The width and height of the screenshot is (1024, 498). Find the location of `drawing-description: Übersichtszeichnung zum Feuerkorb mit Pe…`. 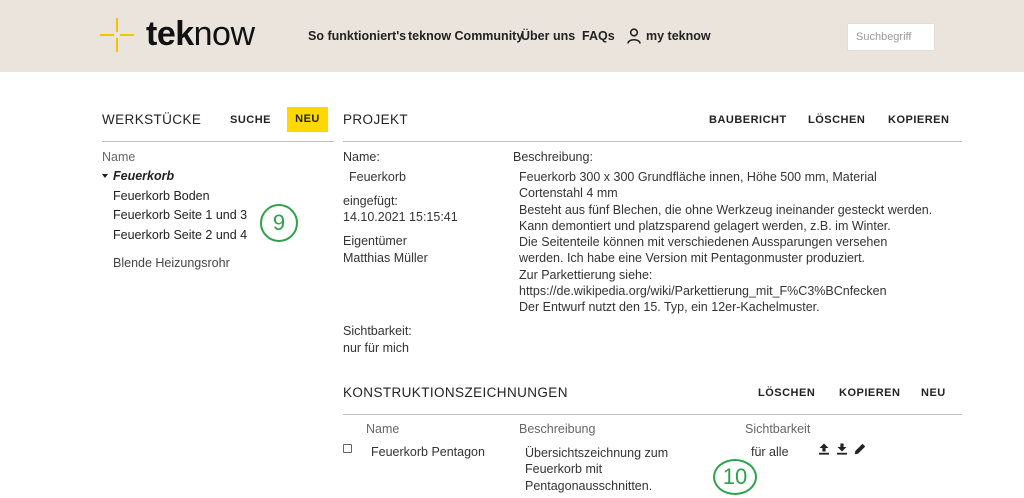

drawing-description: Übersichtszeichnung zum Feuerkorb mit Pe… is located at coordinates (597, 469).